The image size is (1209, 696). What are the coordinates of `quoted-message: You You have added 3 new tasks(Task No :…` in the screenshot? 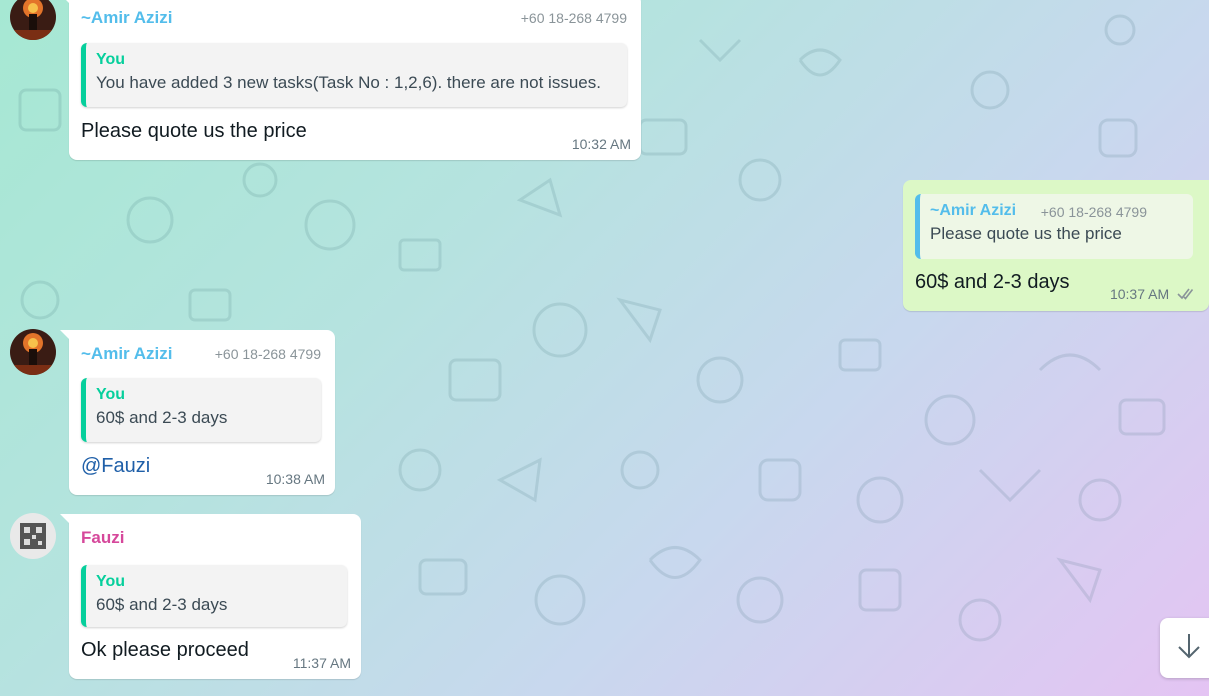 It's located at (354, 75).